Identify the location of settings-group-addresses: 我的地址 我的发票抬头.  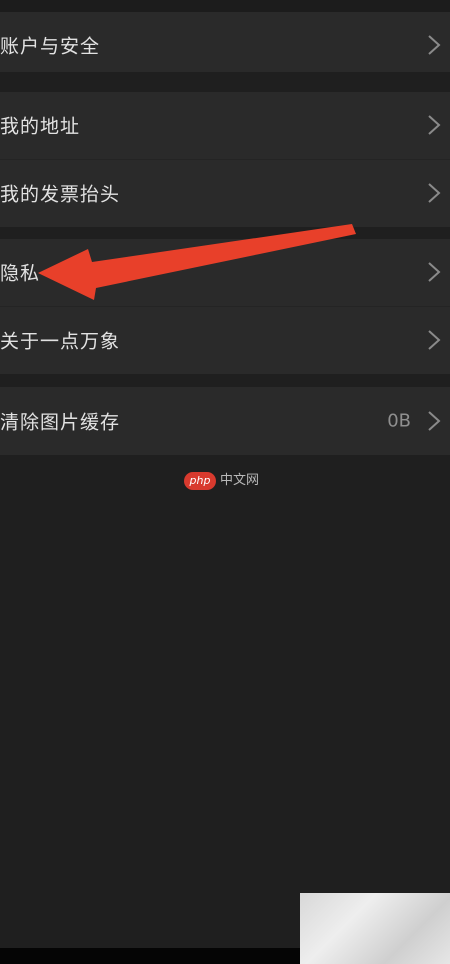
(225, 159).